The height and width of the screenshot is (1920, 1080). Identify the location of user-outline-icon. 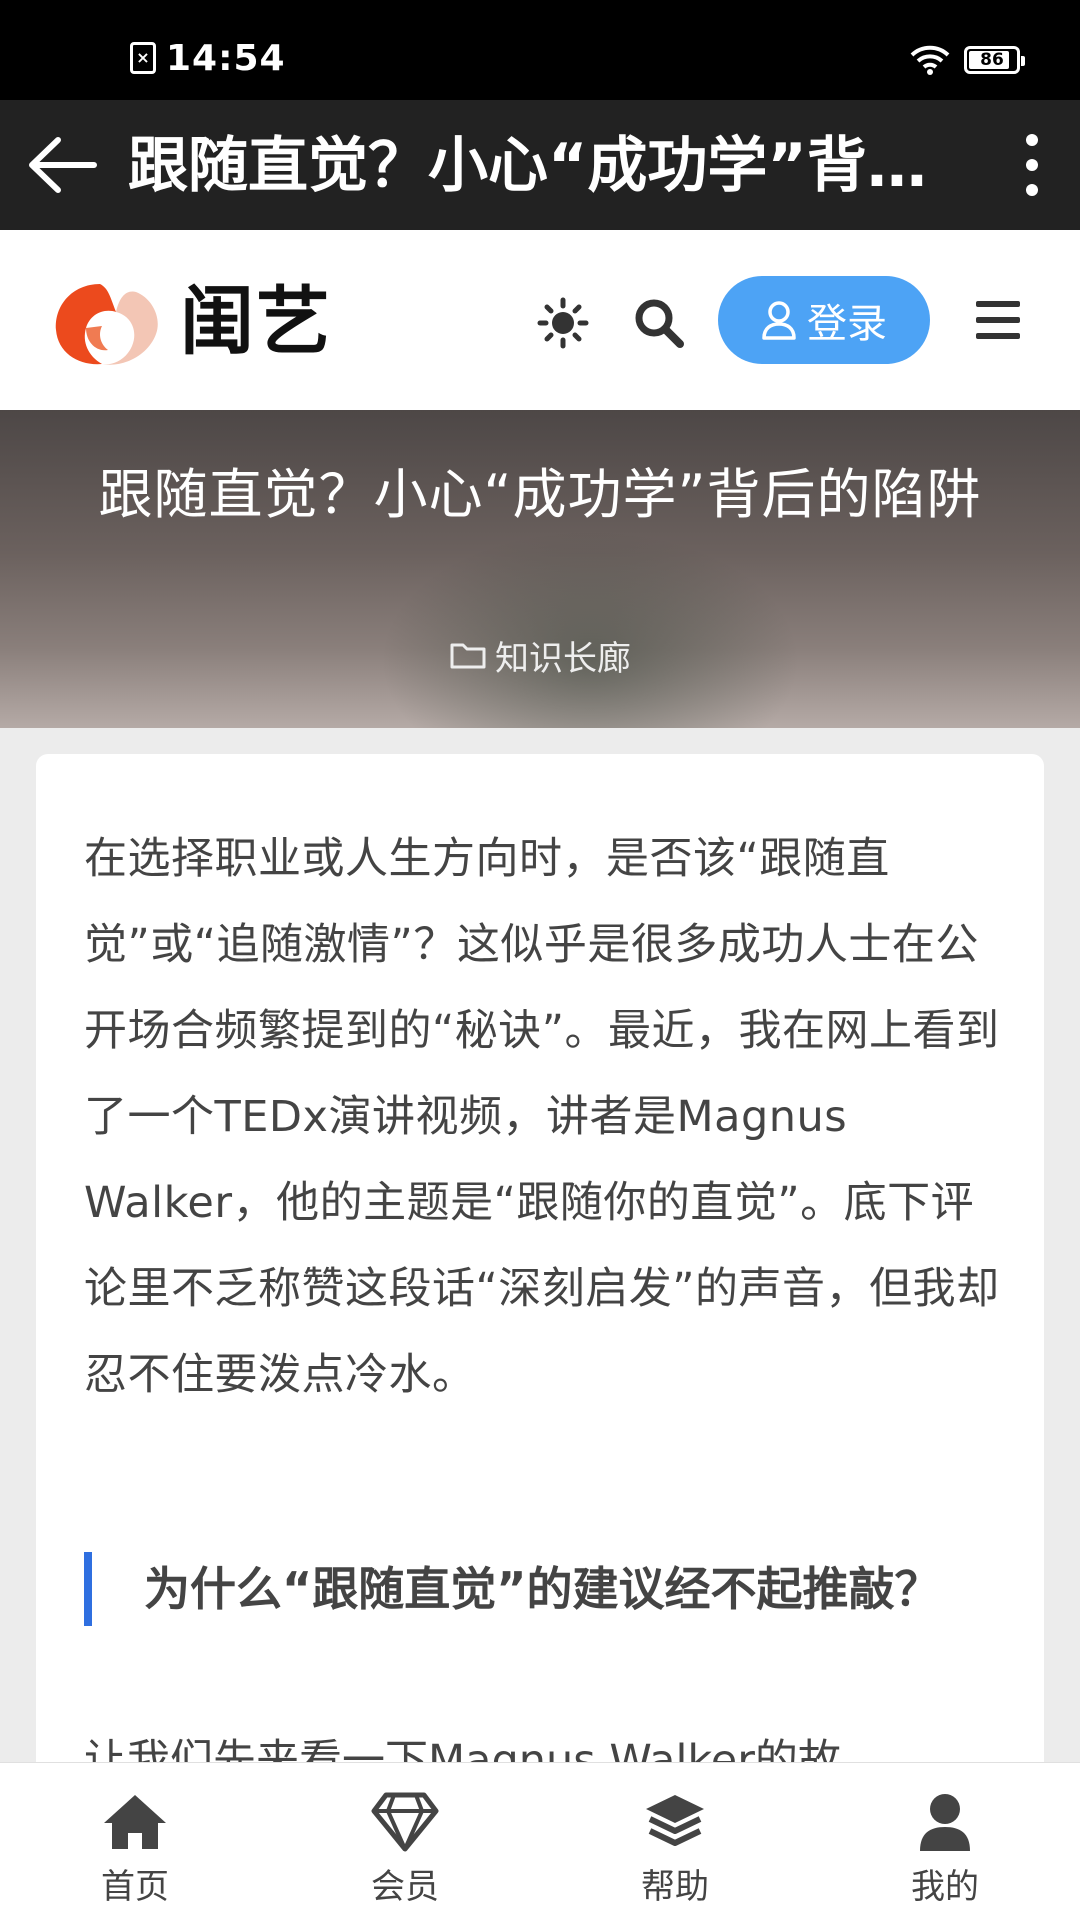
(779, 320).